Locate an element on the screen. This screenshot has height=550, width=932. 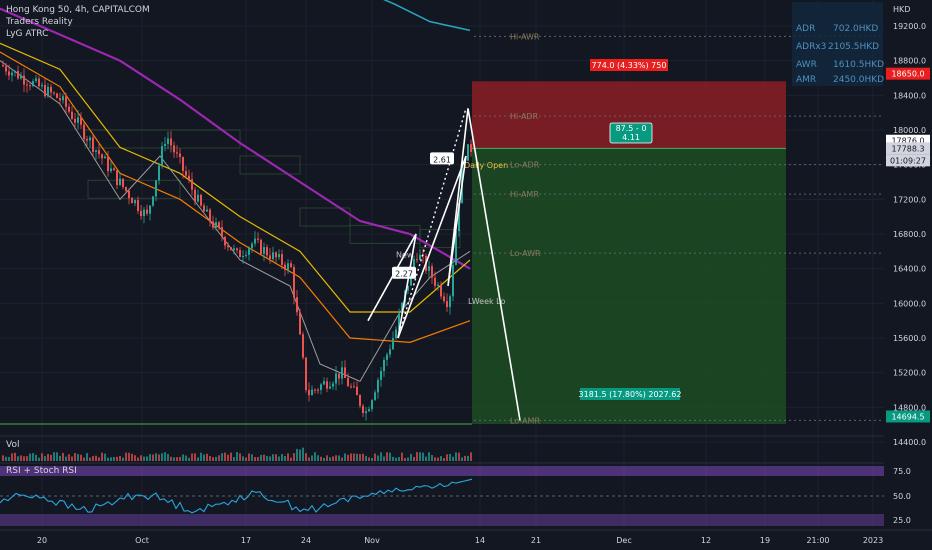
price-tag: 17788.3 is located at coordinates (907, 148).